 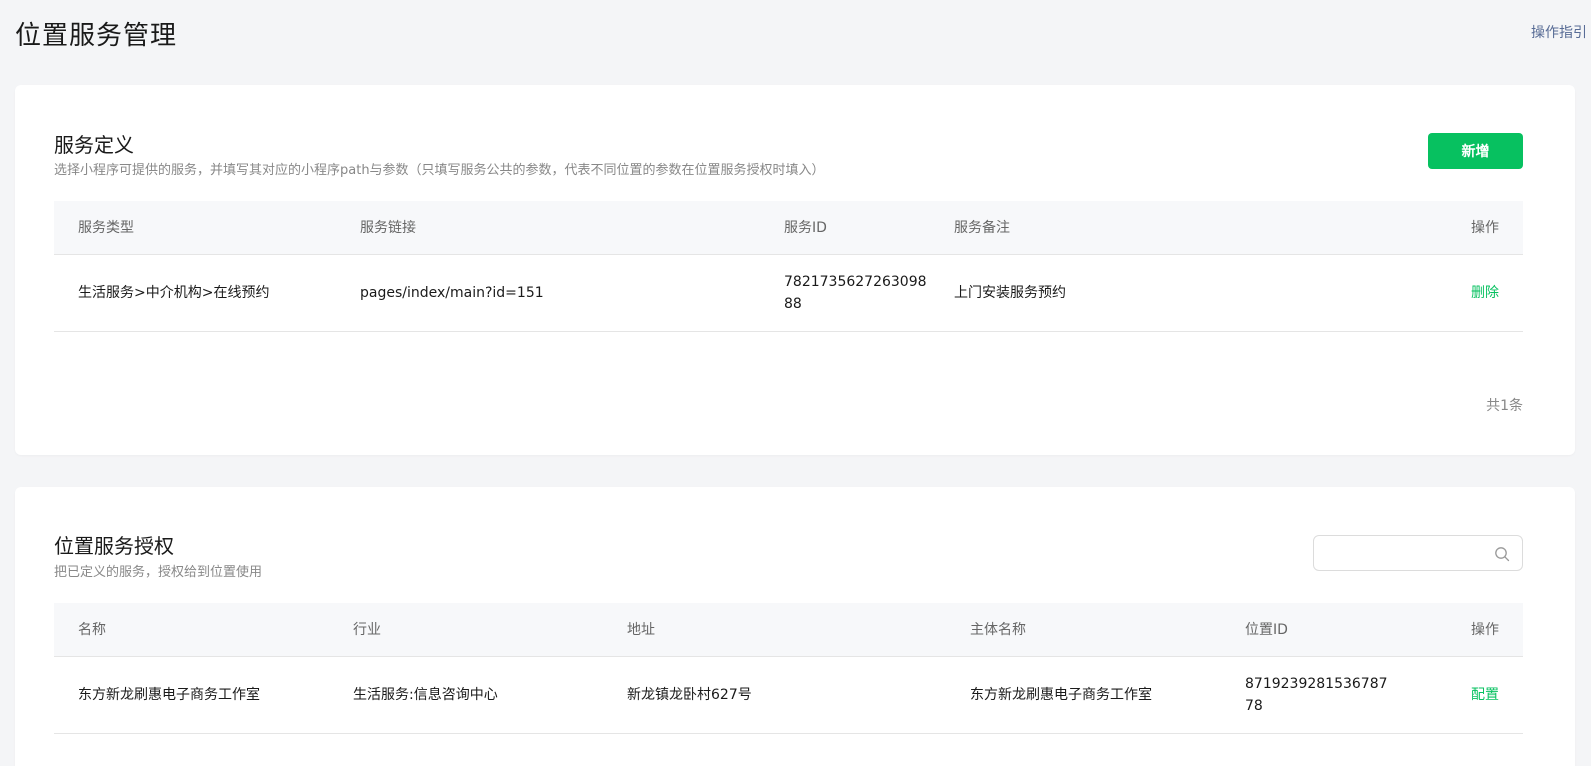 I want to click on delete-link: 删除, so click(x=1485, y=293).